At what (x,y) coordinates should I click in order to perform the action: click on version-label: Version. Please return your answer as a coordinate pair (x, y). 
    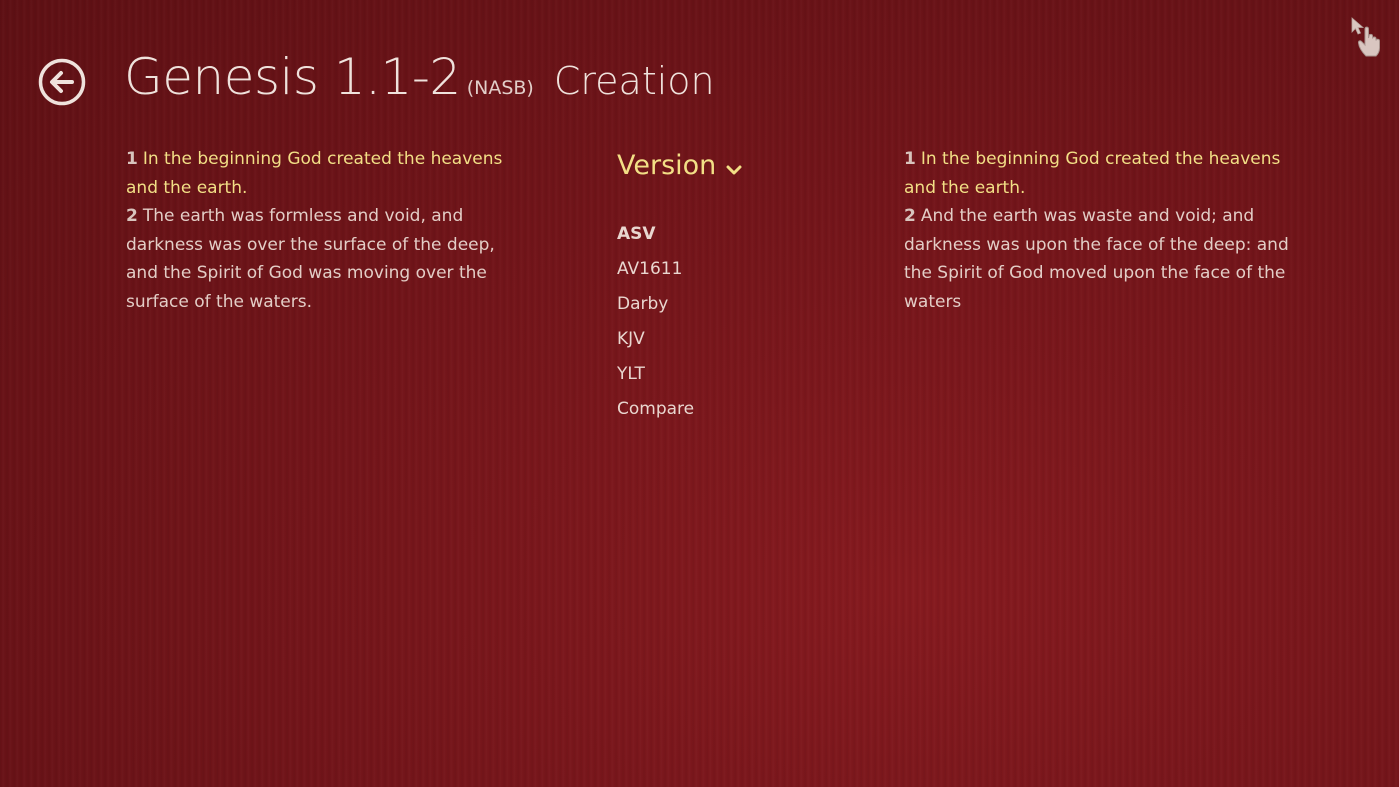
    Looking at the image, I should click on (667, 165).